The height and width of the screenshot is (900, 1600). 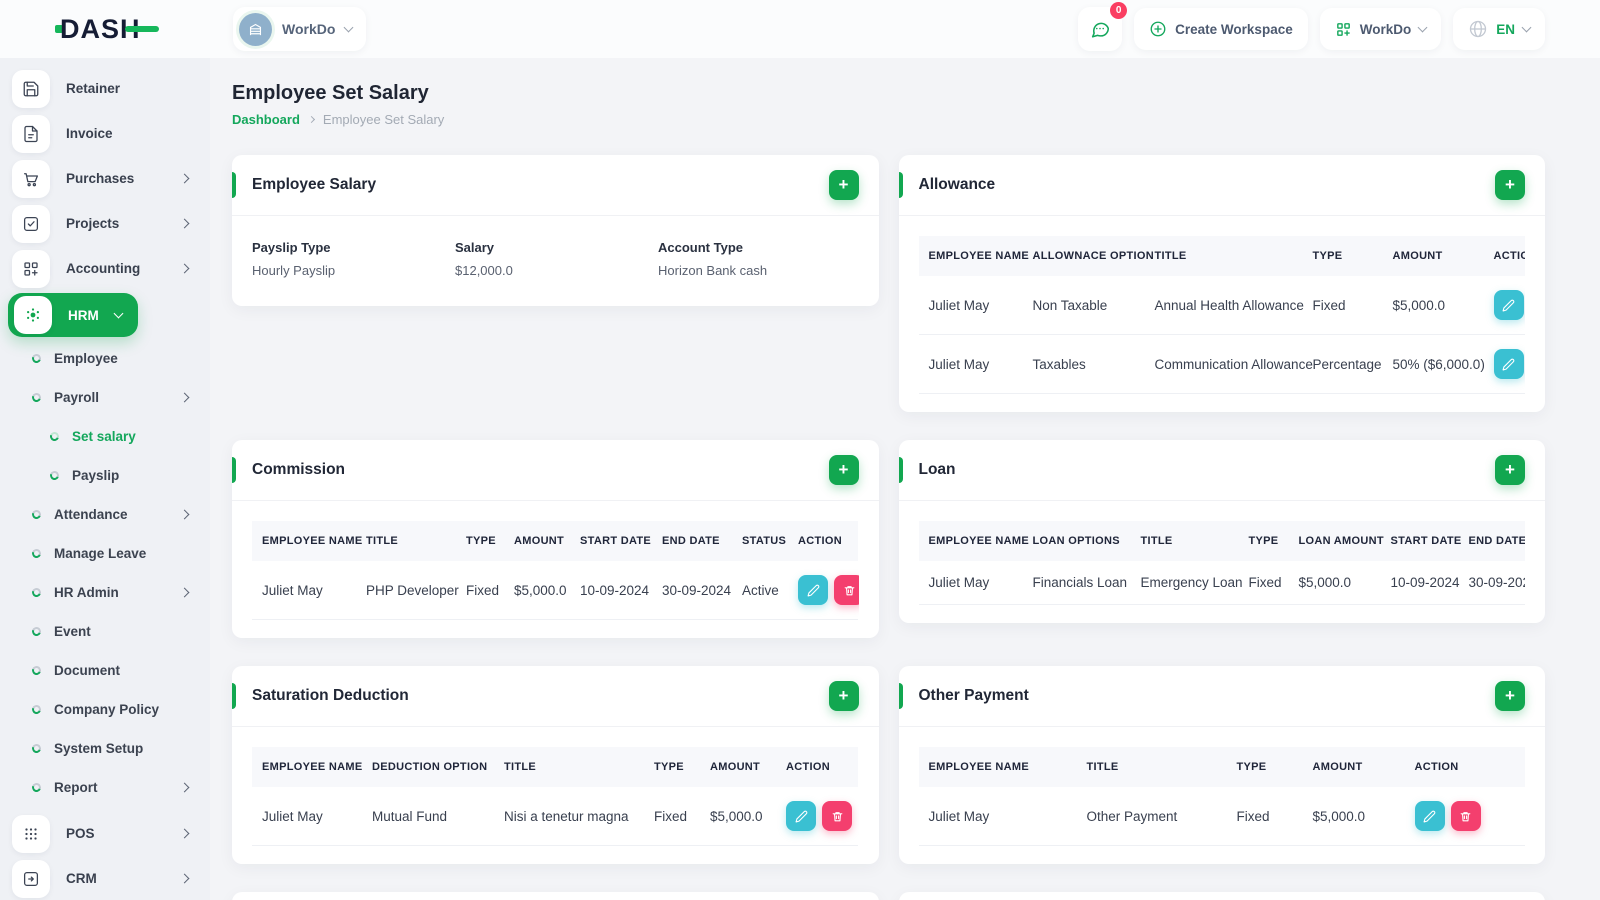 I want to click on add-commission-button, so click(x=843, y=470).